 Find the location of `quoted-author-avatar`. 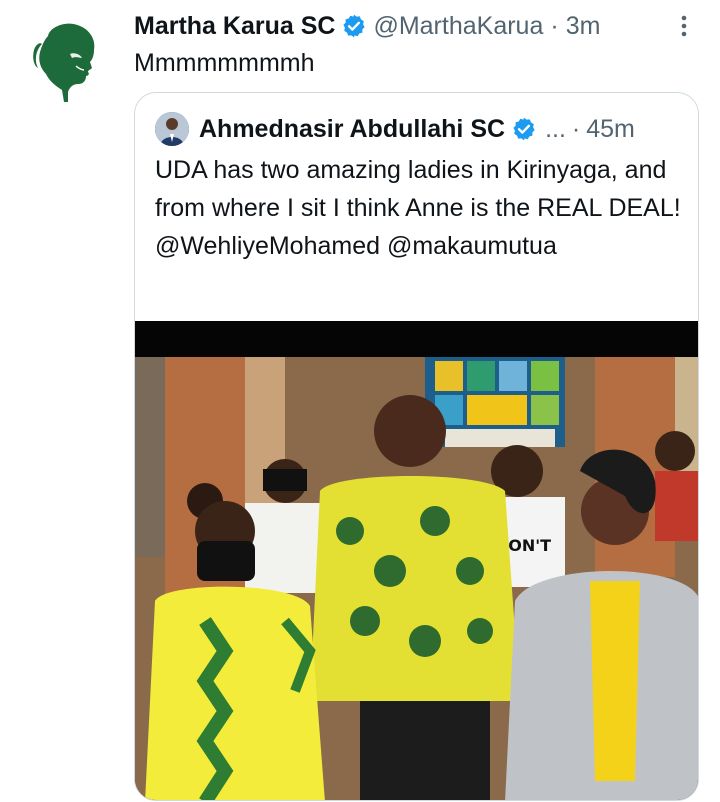

quoted-author-avatar is located at coordinates (172, 129).